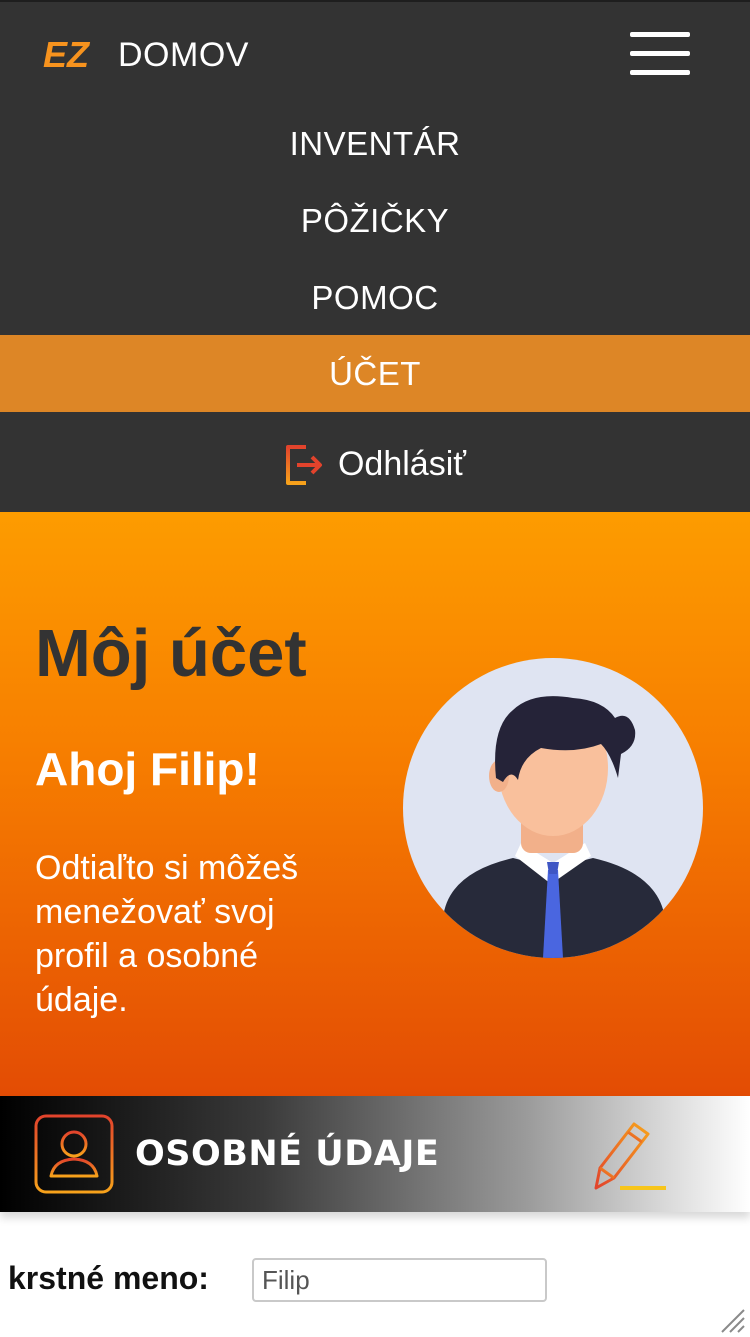 The height and width of the screenshot is (1337, 750). What do you see at coordinates (660, 55) in the screenshot?
I see `hamburger-icon` at bounding box center [660, 55].